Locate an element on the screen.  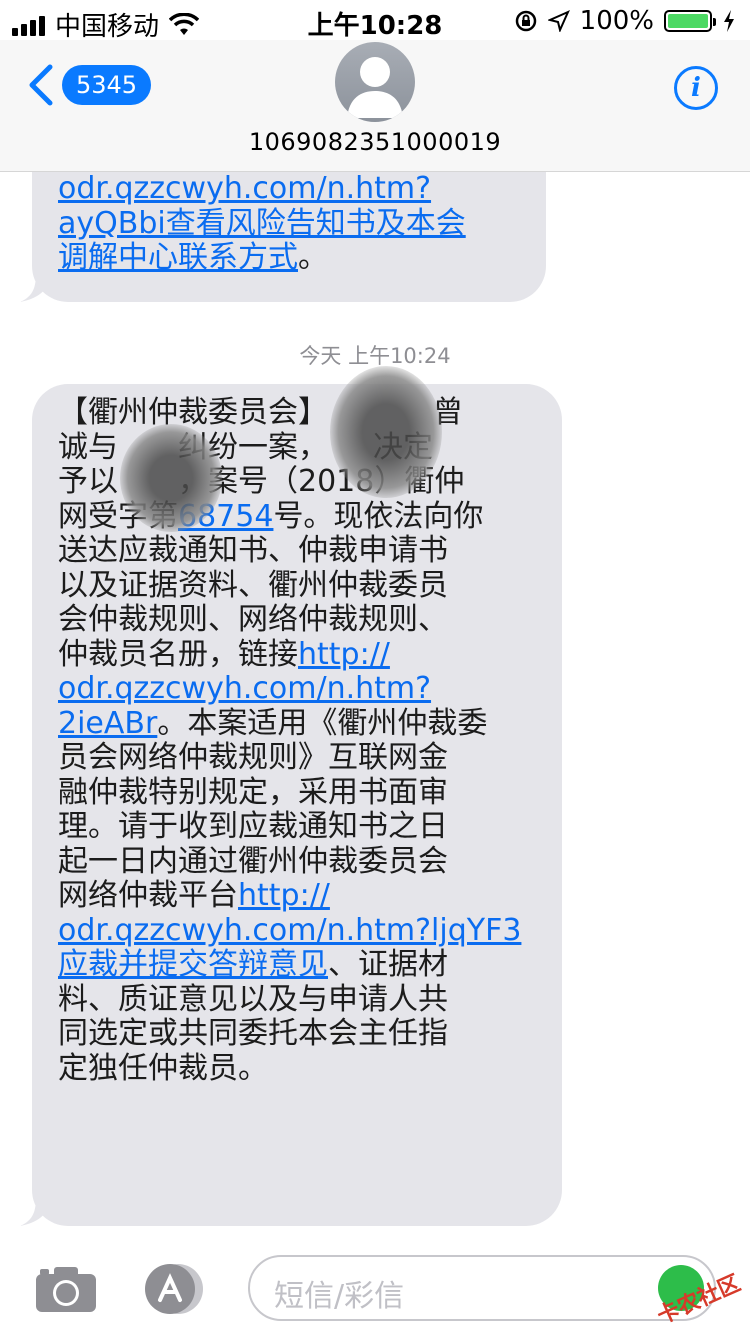
message-line: 2ieABr。本案适用《衢州仲裁委 is located at coordinates (297, 723).